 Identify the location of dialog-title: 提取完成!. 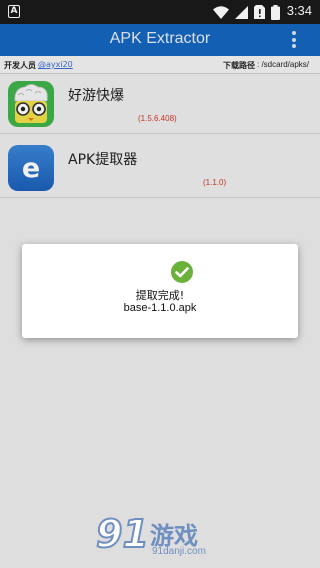
(160, 295).